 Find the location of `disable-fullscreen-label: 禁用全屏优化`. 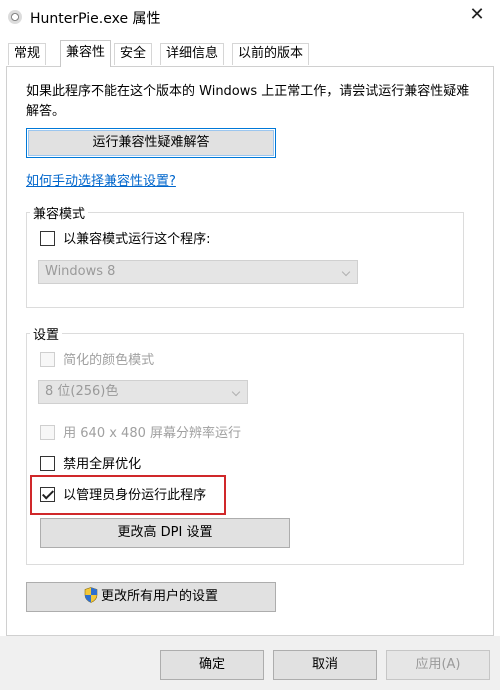

disable-fullscreen-label: 禁用全屏优化 is located at coordinates (102, 464).